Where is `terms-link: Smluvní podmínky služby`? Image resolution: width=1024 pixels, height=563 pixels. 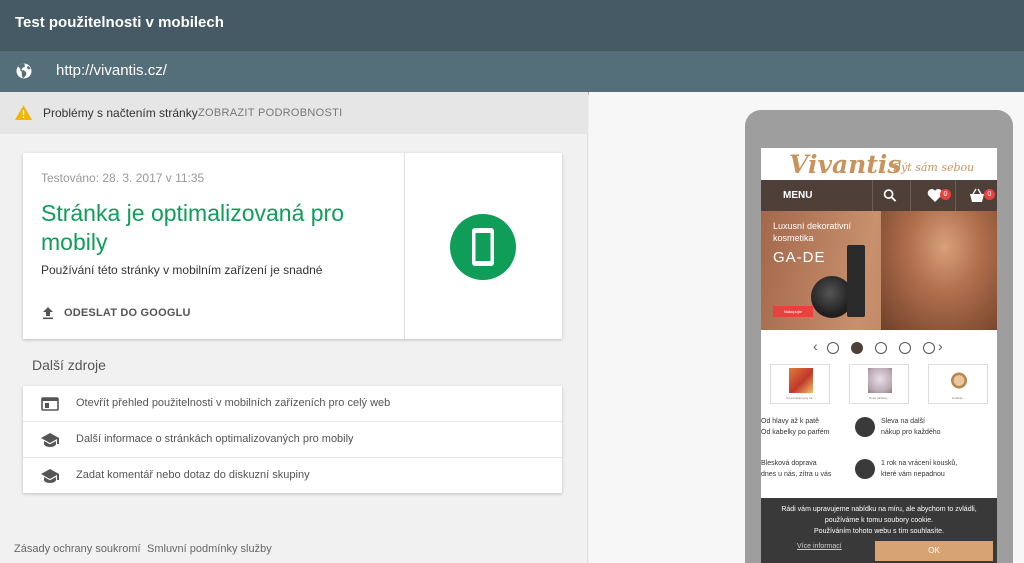
terms-link: Smluvní podmínky služby is located at coordinates (209, 549).